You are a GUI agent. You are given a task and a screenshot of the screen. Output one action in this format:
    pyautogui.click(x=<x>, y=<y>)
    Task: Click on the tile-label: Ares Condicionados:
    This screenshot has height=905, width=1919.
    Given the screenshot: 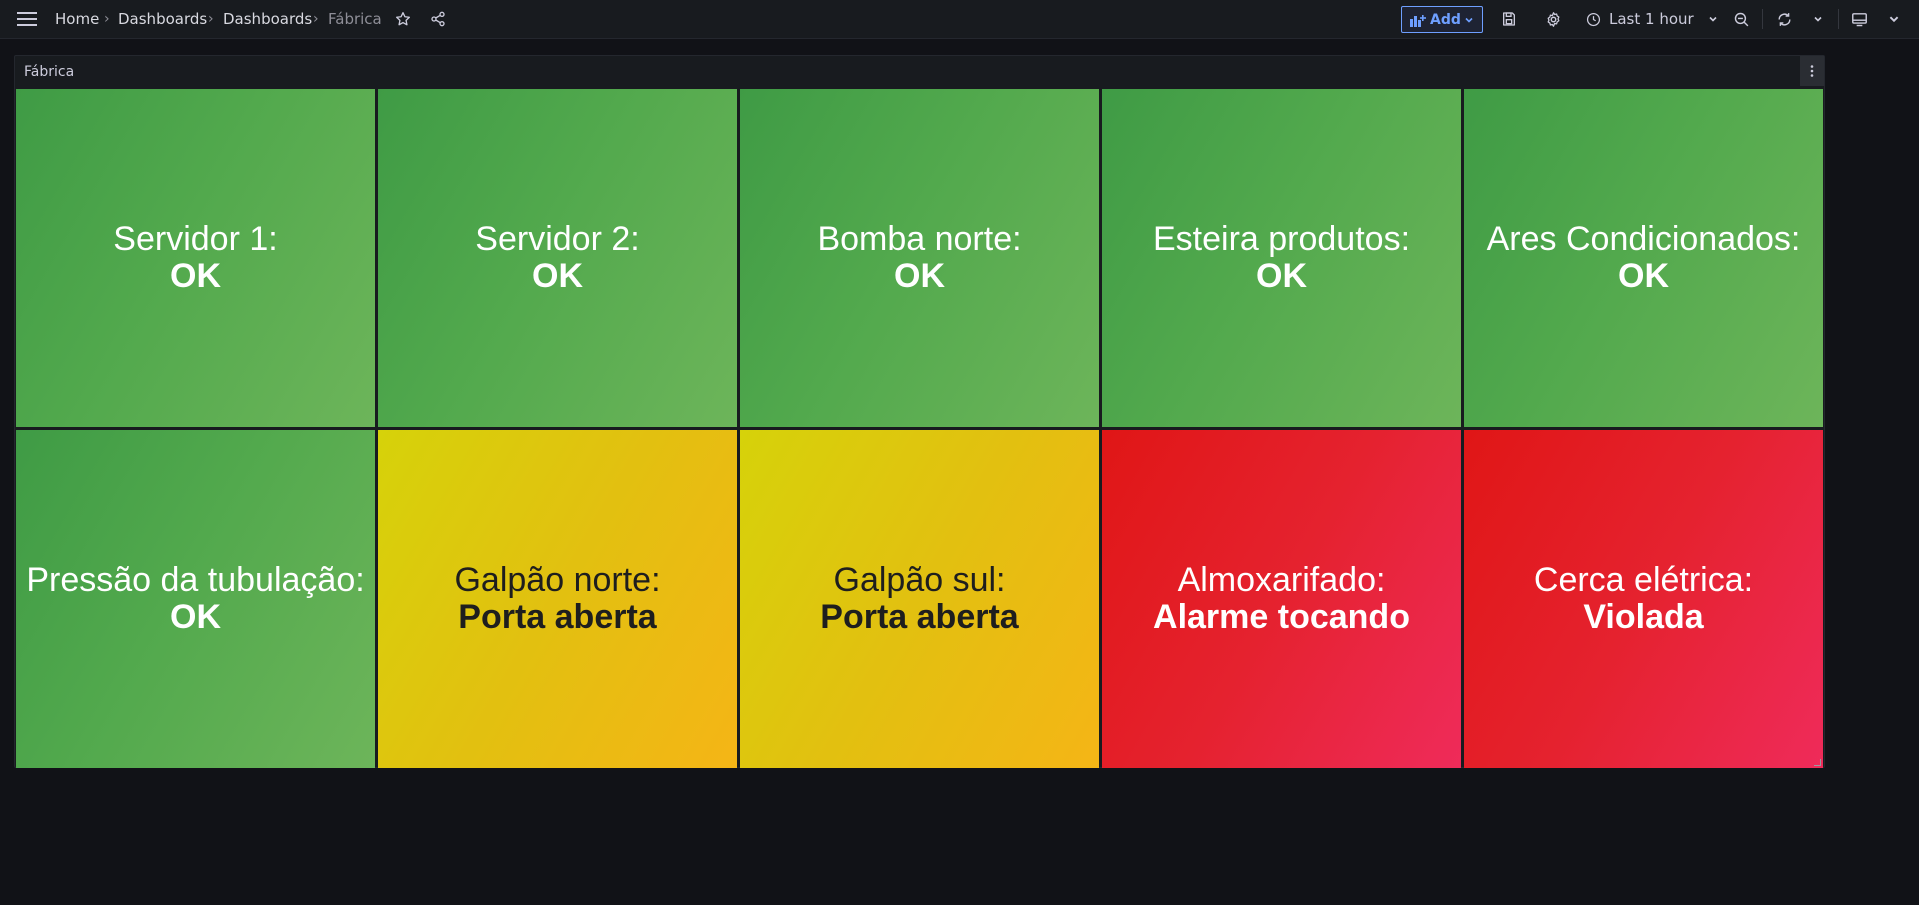 What is the action you would take?
    pyautogui.click(x=1643, y=239)
    